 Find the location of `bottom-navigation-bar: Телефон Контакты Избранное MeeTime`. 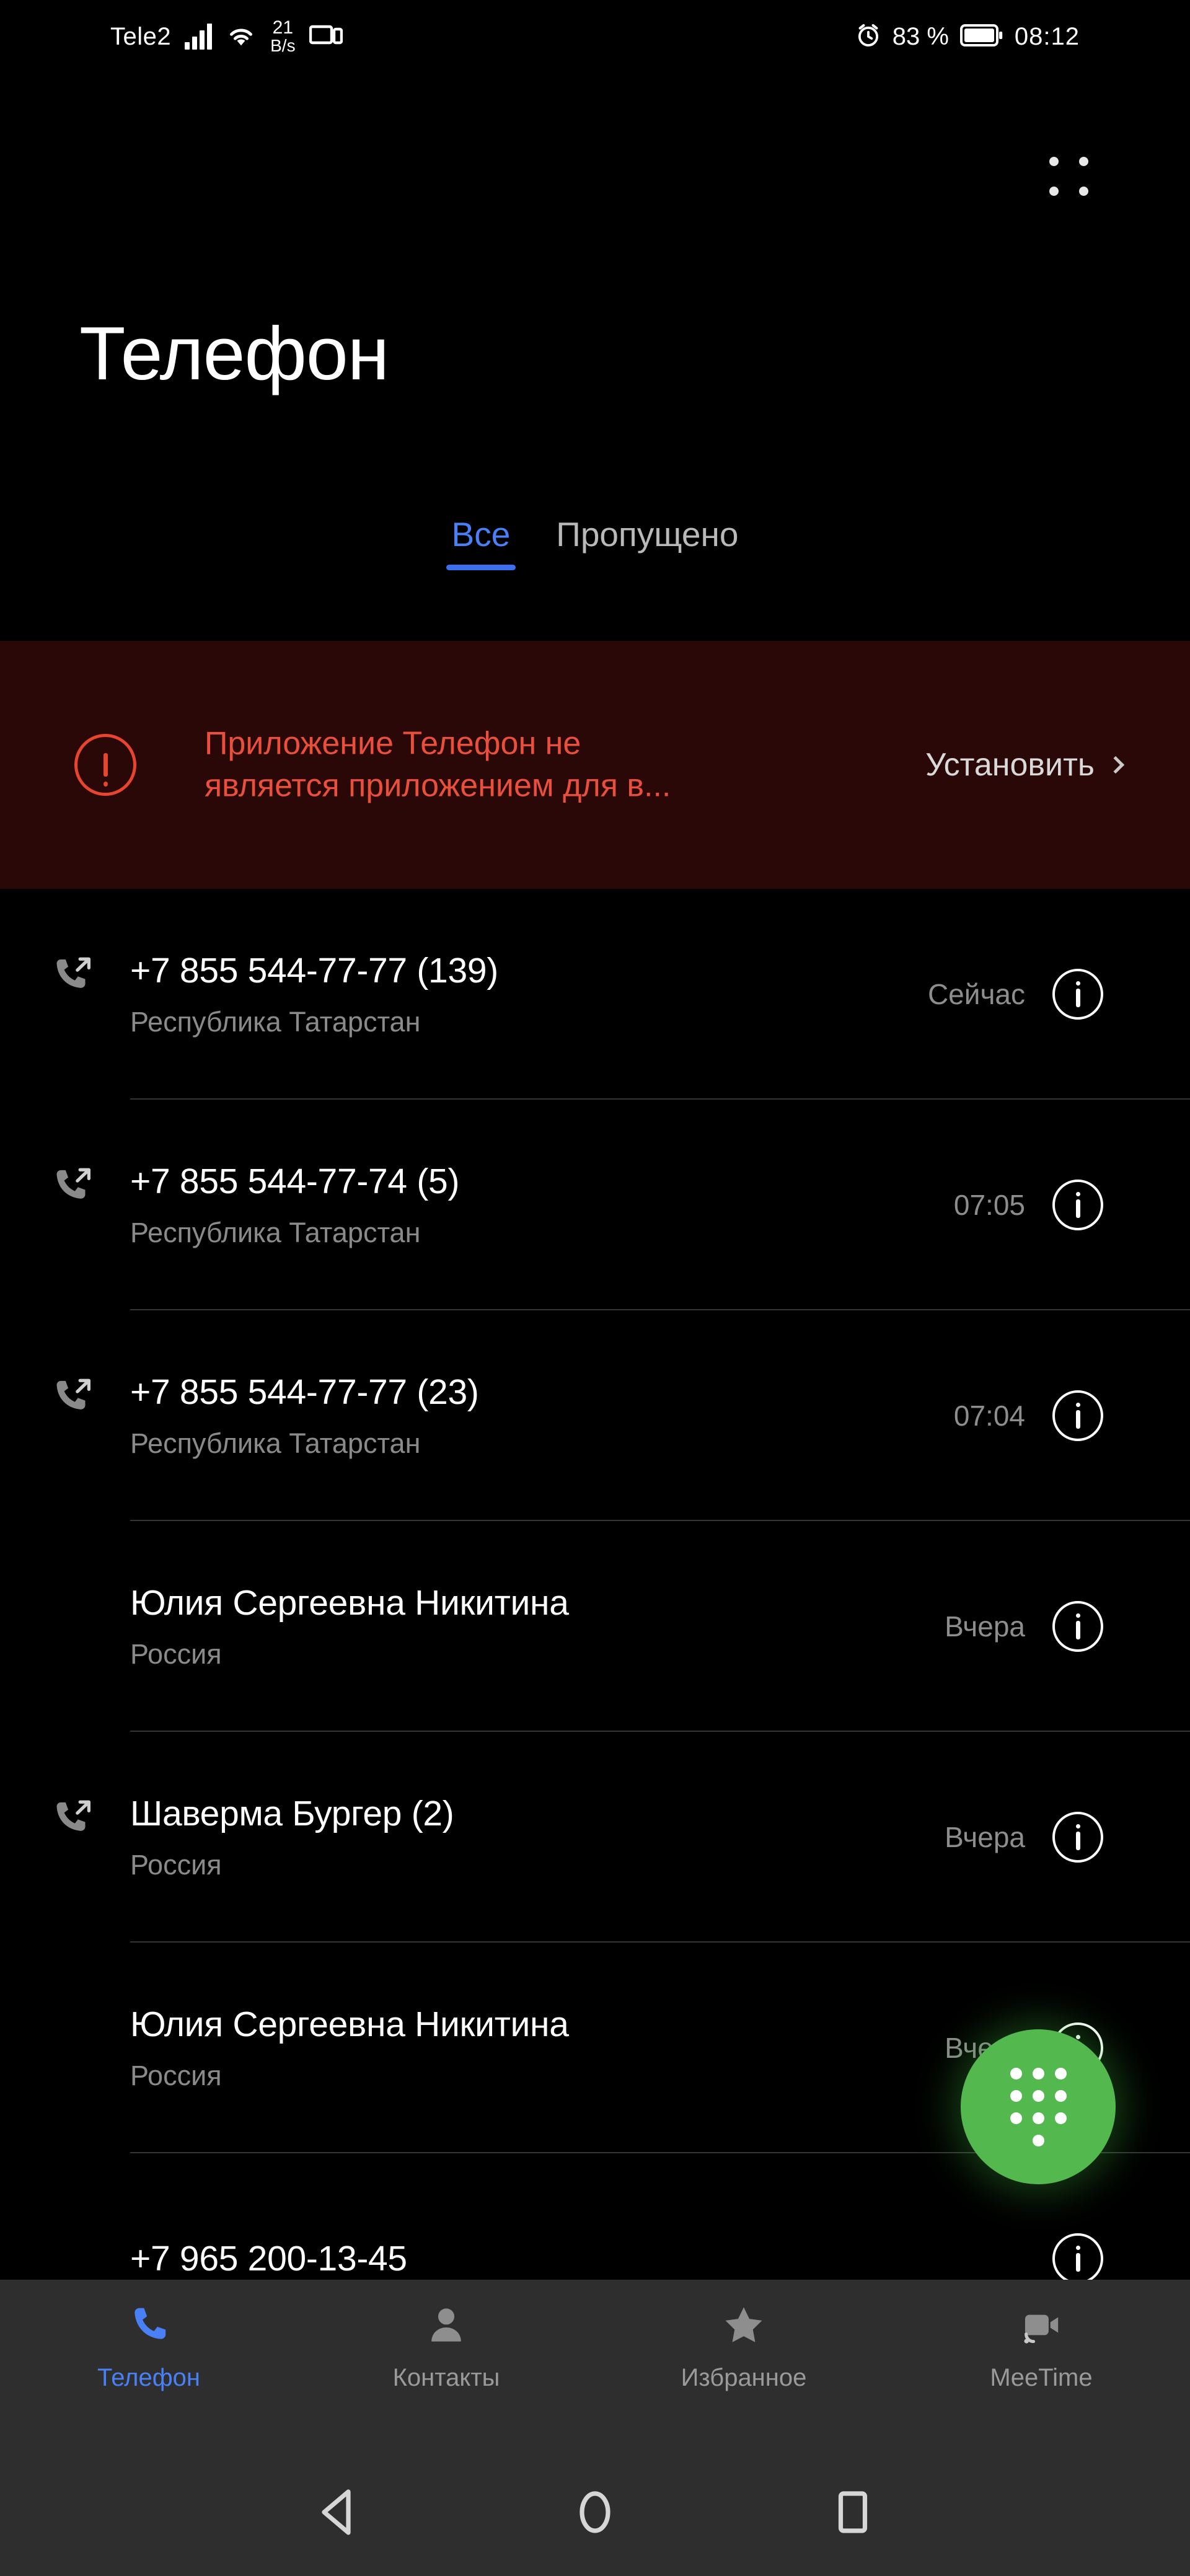

bottom-navigation-bar: Телефон Контакты Избранное MeeTime is located at coordinates (595, 2364).